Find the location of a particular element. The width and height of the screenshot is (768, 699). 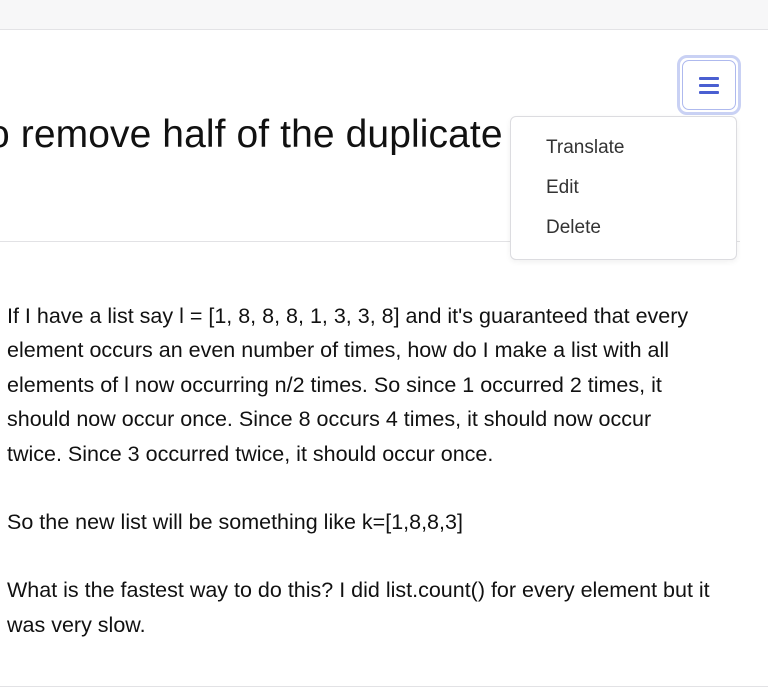

hamburger-icon is located at coordinates (709, 85).